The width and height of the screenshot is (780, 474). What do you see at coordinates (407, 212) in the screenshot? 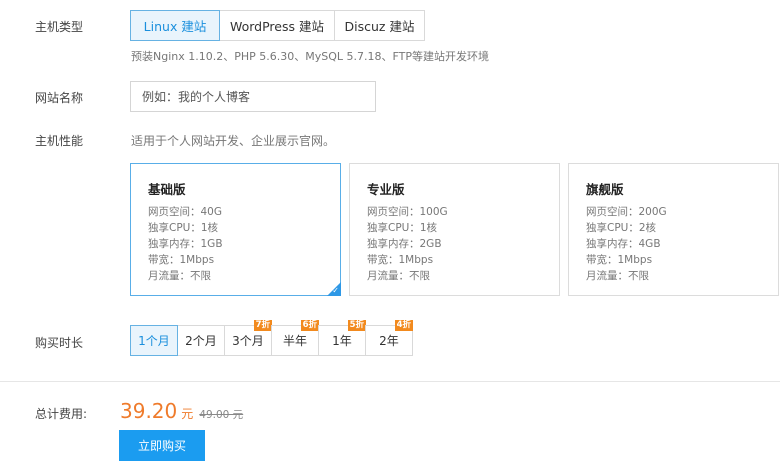
I see `plan-spec-space: 网页空间：100G` at bounding box center [407, 212].